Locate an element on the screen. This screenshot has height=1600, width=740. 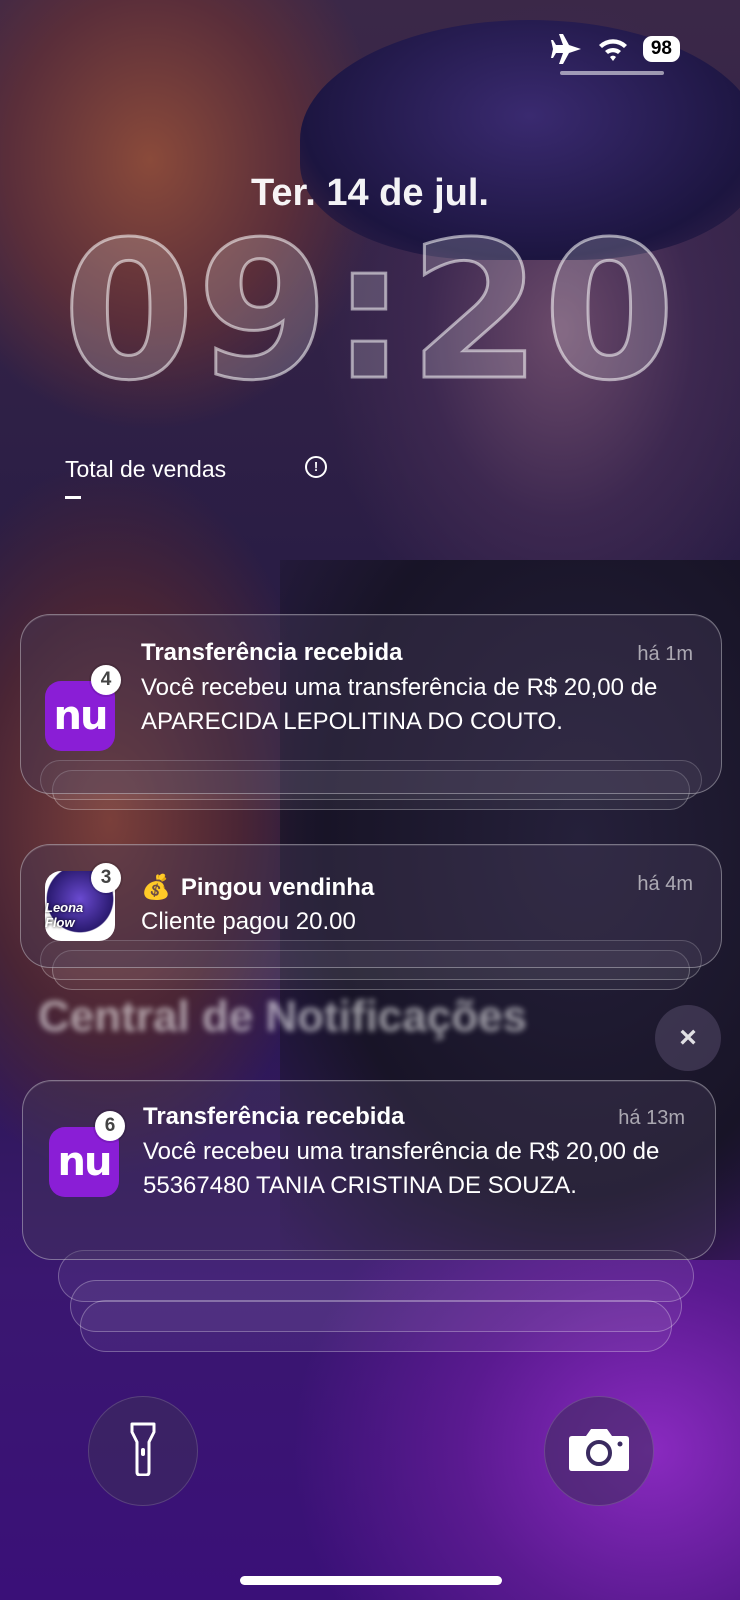
notification-title-row: 💰 Pingou vendinha is located at coordinates (257, 887).